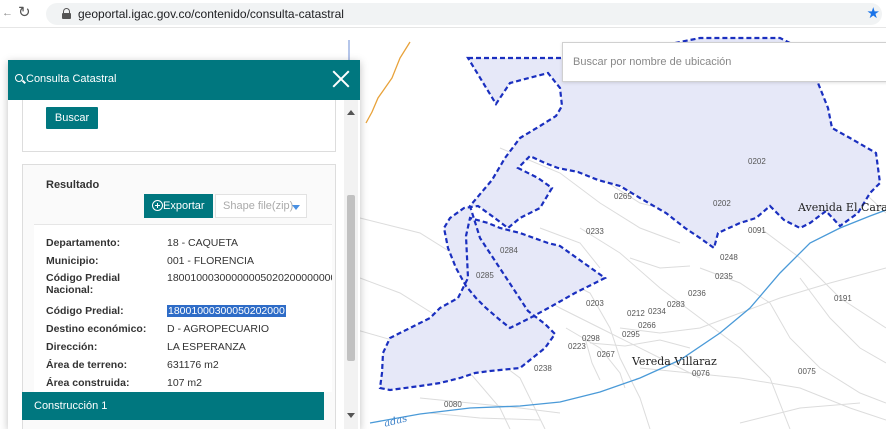  Describe the element at coordinates (351, 415) in the screenshot. I see `scroll-down-icon` at that location.